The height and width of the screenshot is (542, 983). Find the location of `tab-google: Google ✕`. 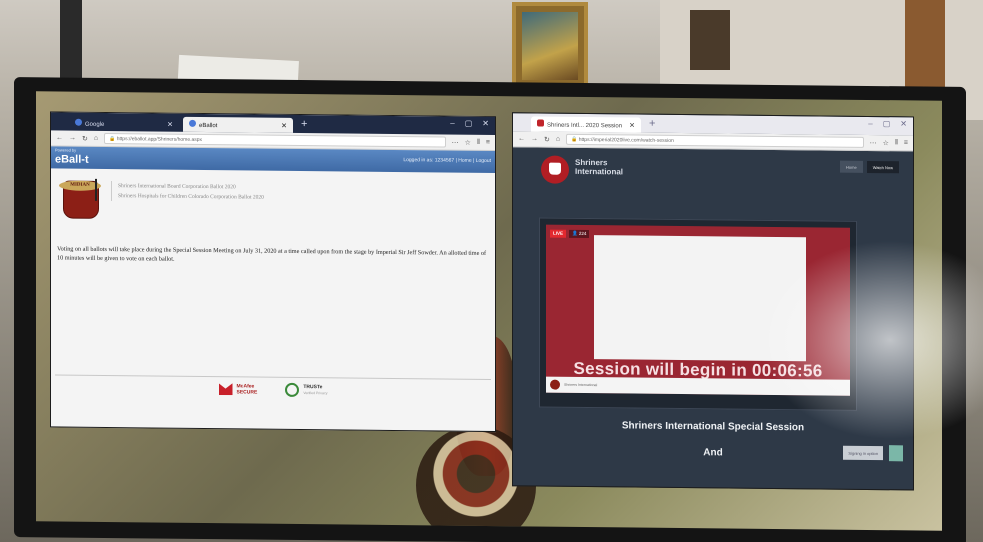

tab-google: Google ✕ is located at coordinates (124, 124).